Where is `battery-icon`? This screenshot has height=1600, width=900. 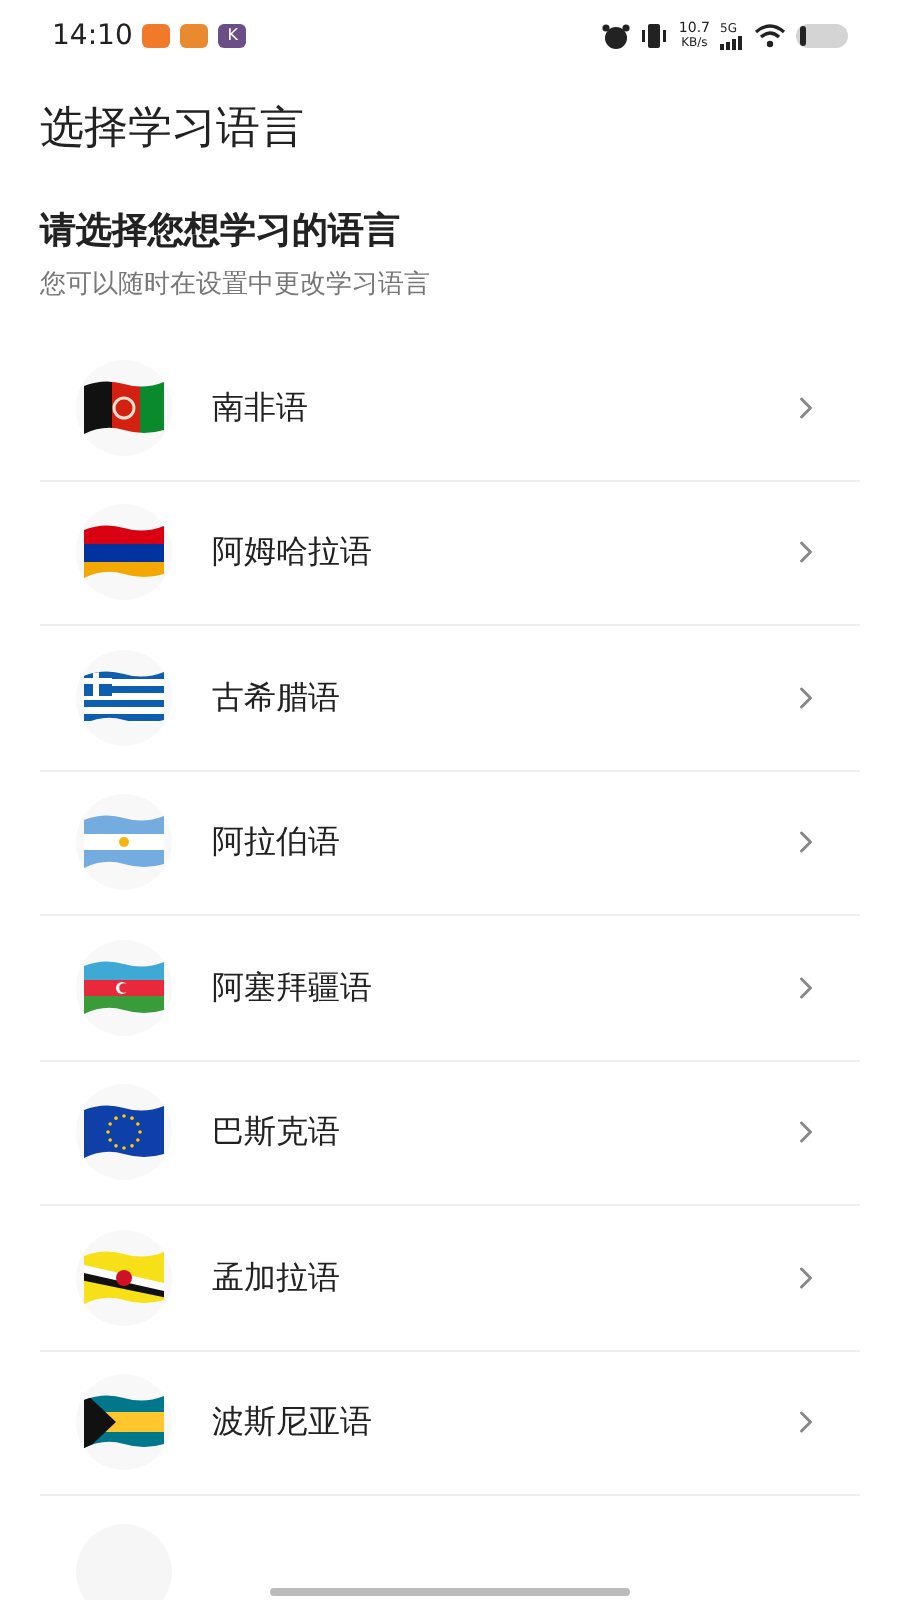
battery-icon is located at coordinates (822, 36).